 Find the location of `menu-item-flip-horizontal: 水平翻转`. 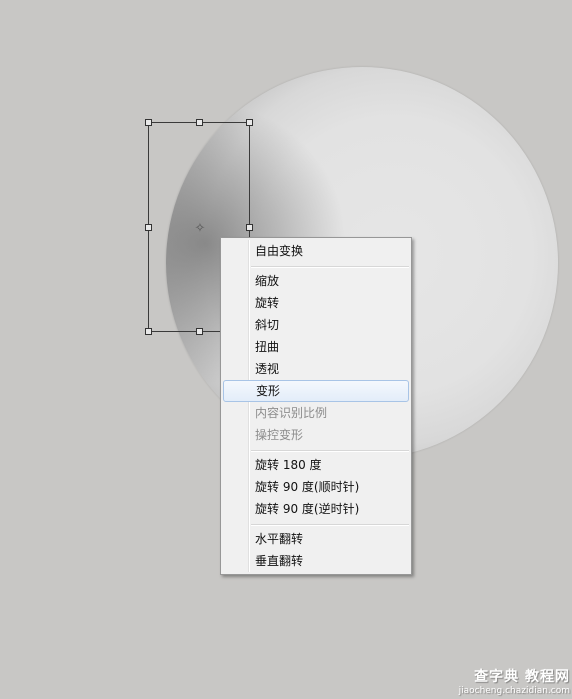

menu-item-flip-horizontal: 水平翻转 is located at coordinates (316, 539).